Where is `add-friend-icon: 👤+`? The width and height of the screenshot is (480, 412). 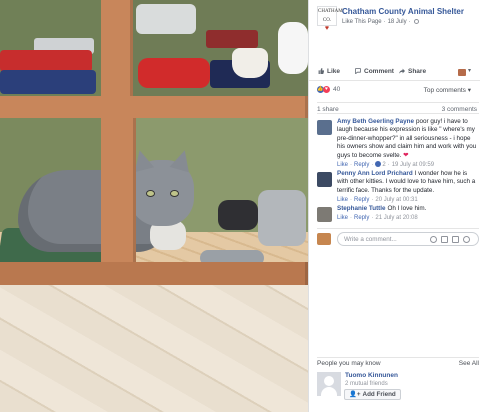 add-friend-icon: 👤+ is located at coordinates (355, 394).